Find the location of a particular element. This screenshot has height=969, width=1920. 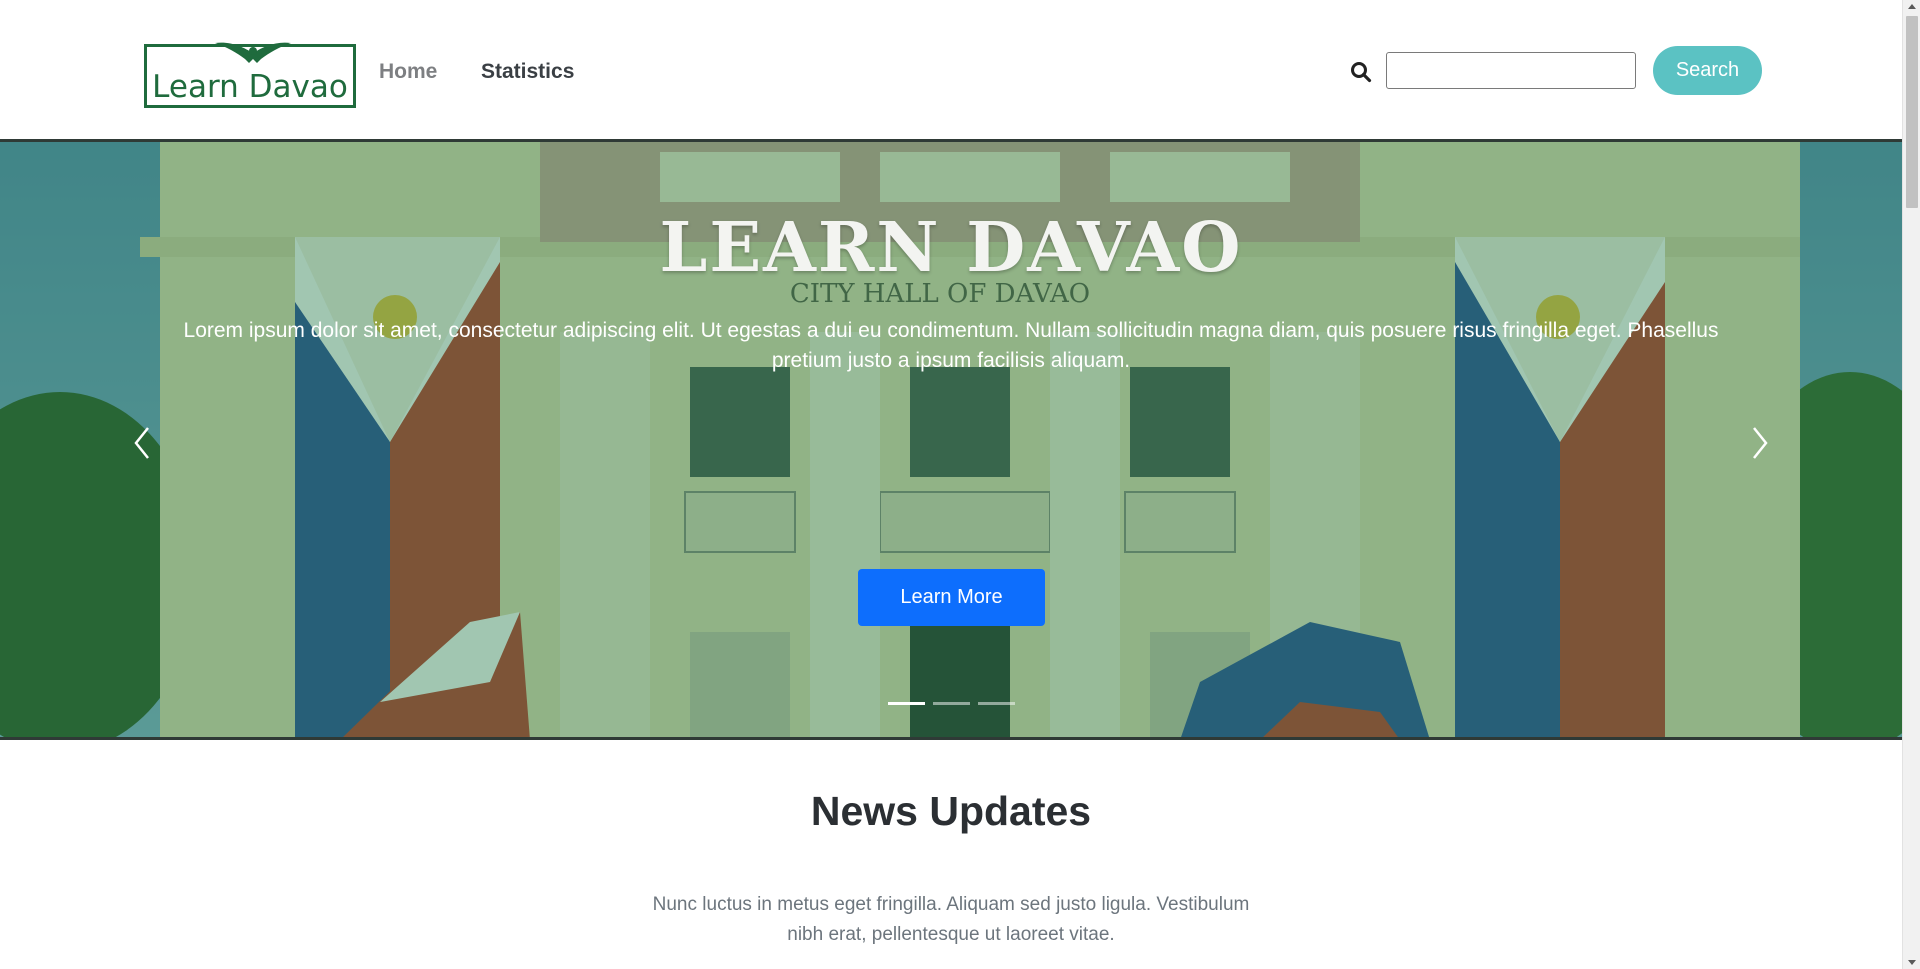

scroll-up-arrow-icon is located at coordinates (1912, 6).